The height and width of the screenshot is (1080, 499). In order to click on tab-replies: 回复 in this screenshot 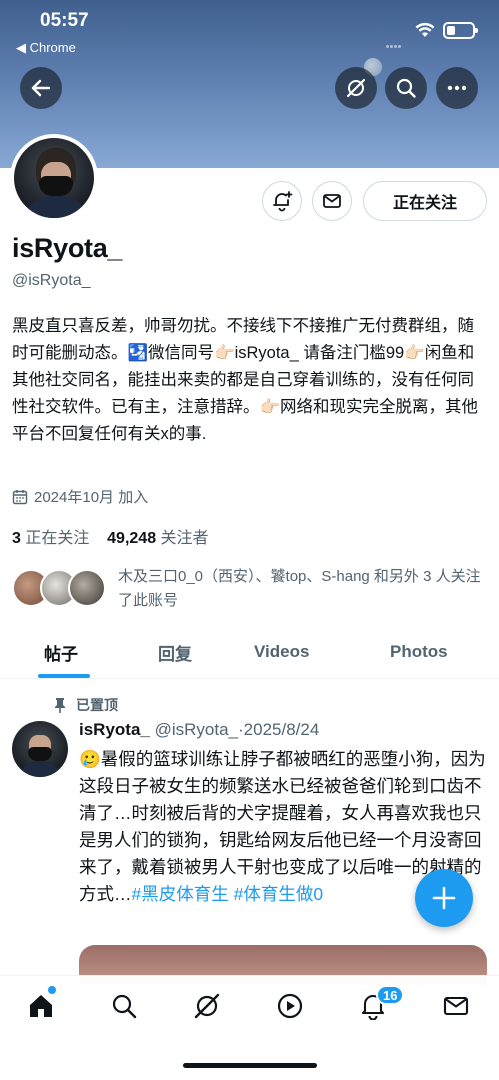, I will do `click(175, 652)`.